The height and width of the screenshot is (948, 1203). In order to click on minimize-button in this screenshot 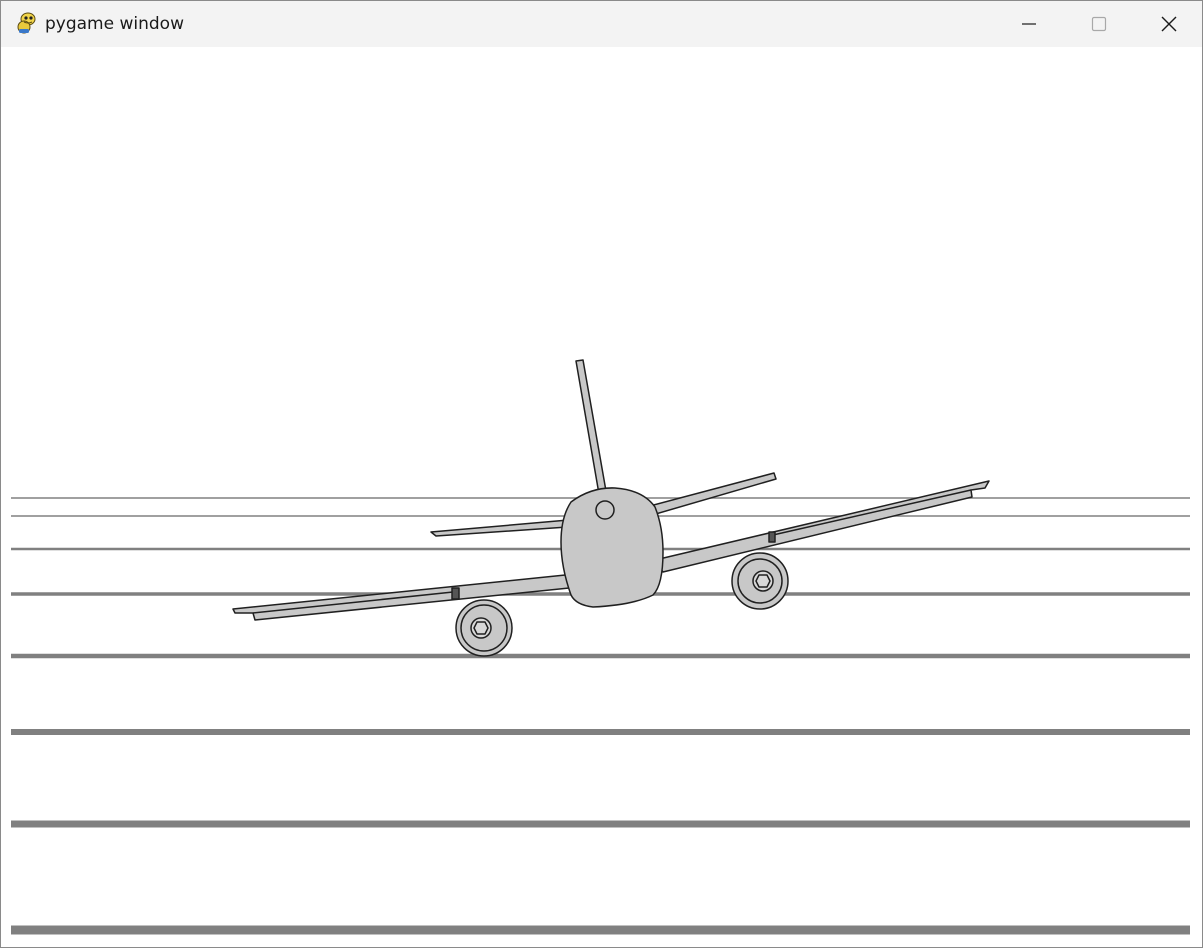, I will do `click(1029, 24)`.